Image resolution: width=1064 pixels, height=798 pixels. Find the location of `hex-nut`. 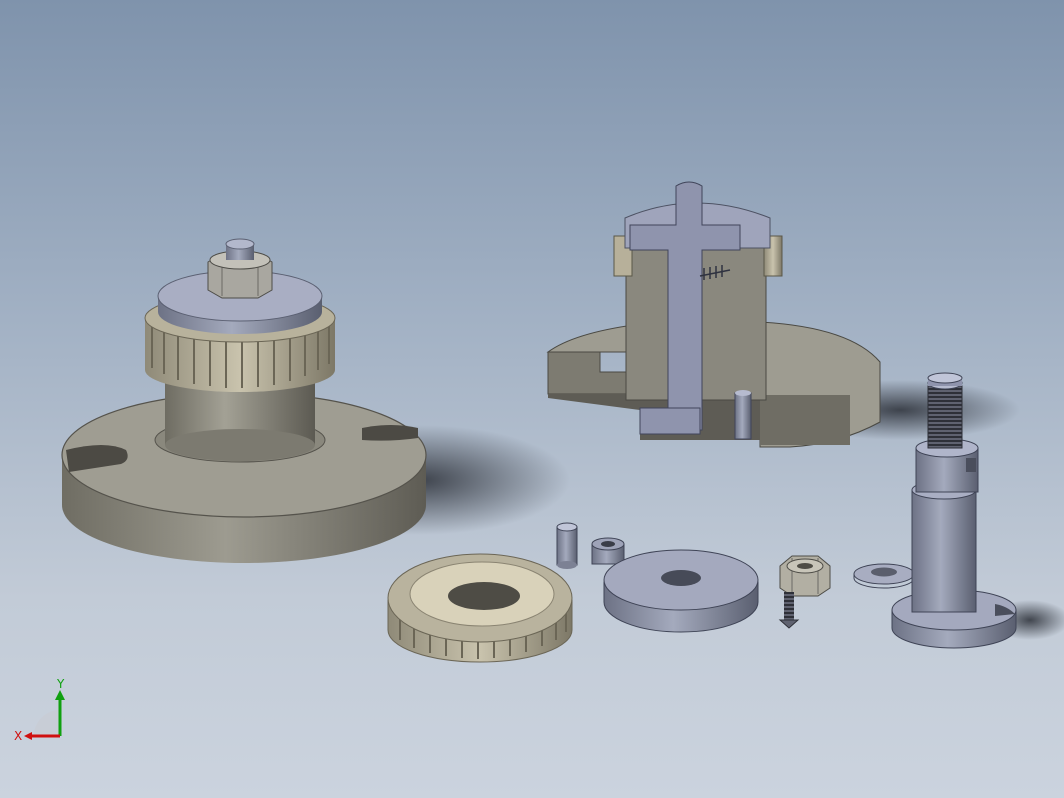

hex-nut is located at coordinates (805, 576).